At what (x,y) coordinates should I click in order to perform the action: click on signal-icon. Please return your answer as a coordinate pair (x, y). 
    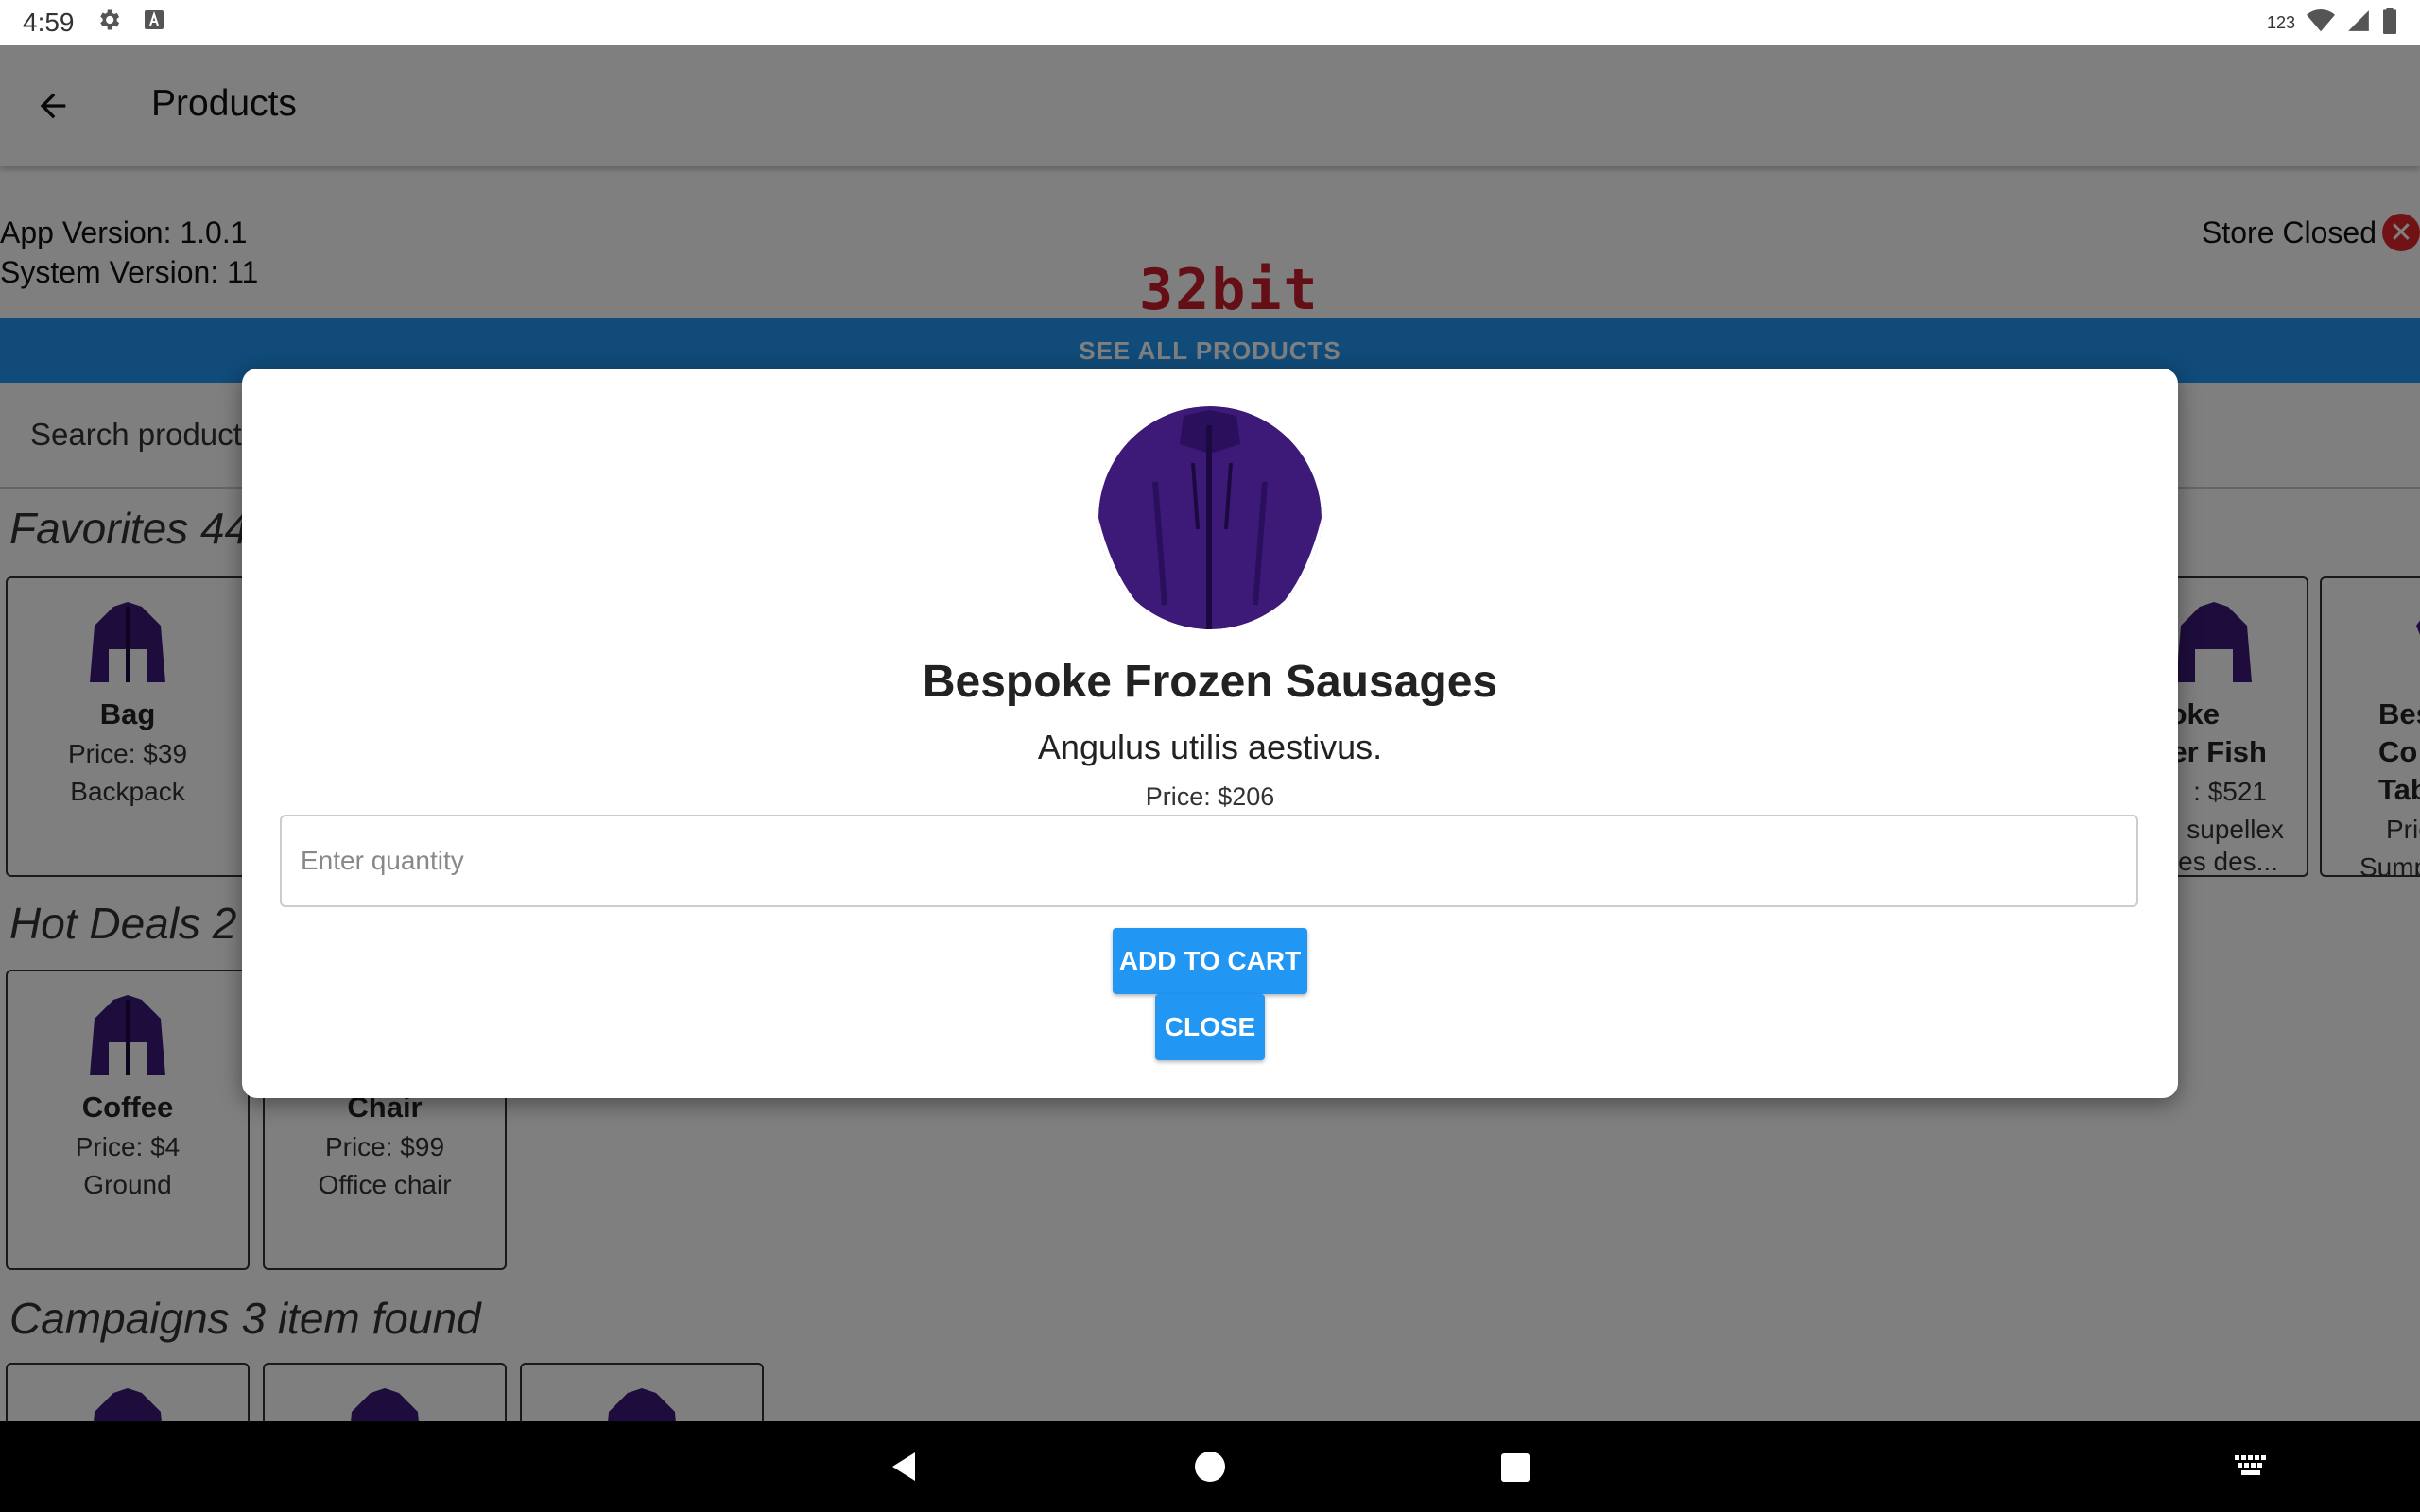
    Looking at the image, I should click on (2359, 23).